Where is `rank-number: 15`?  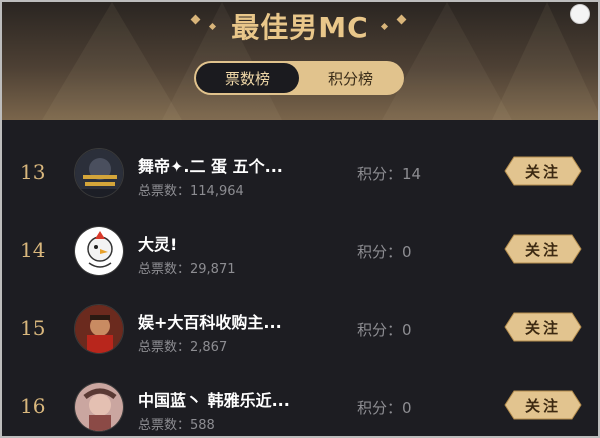
rank-number: 15 is located at coordinates (33, 328).